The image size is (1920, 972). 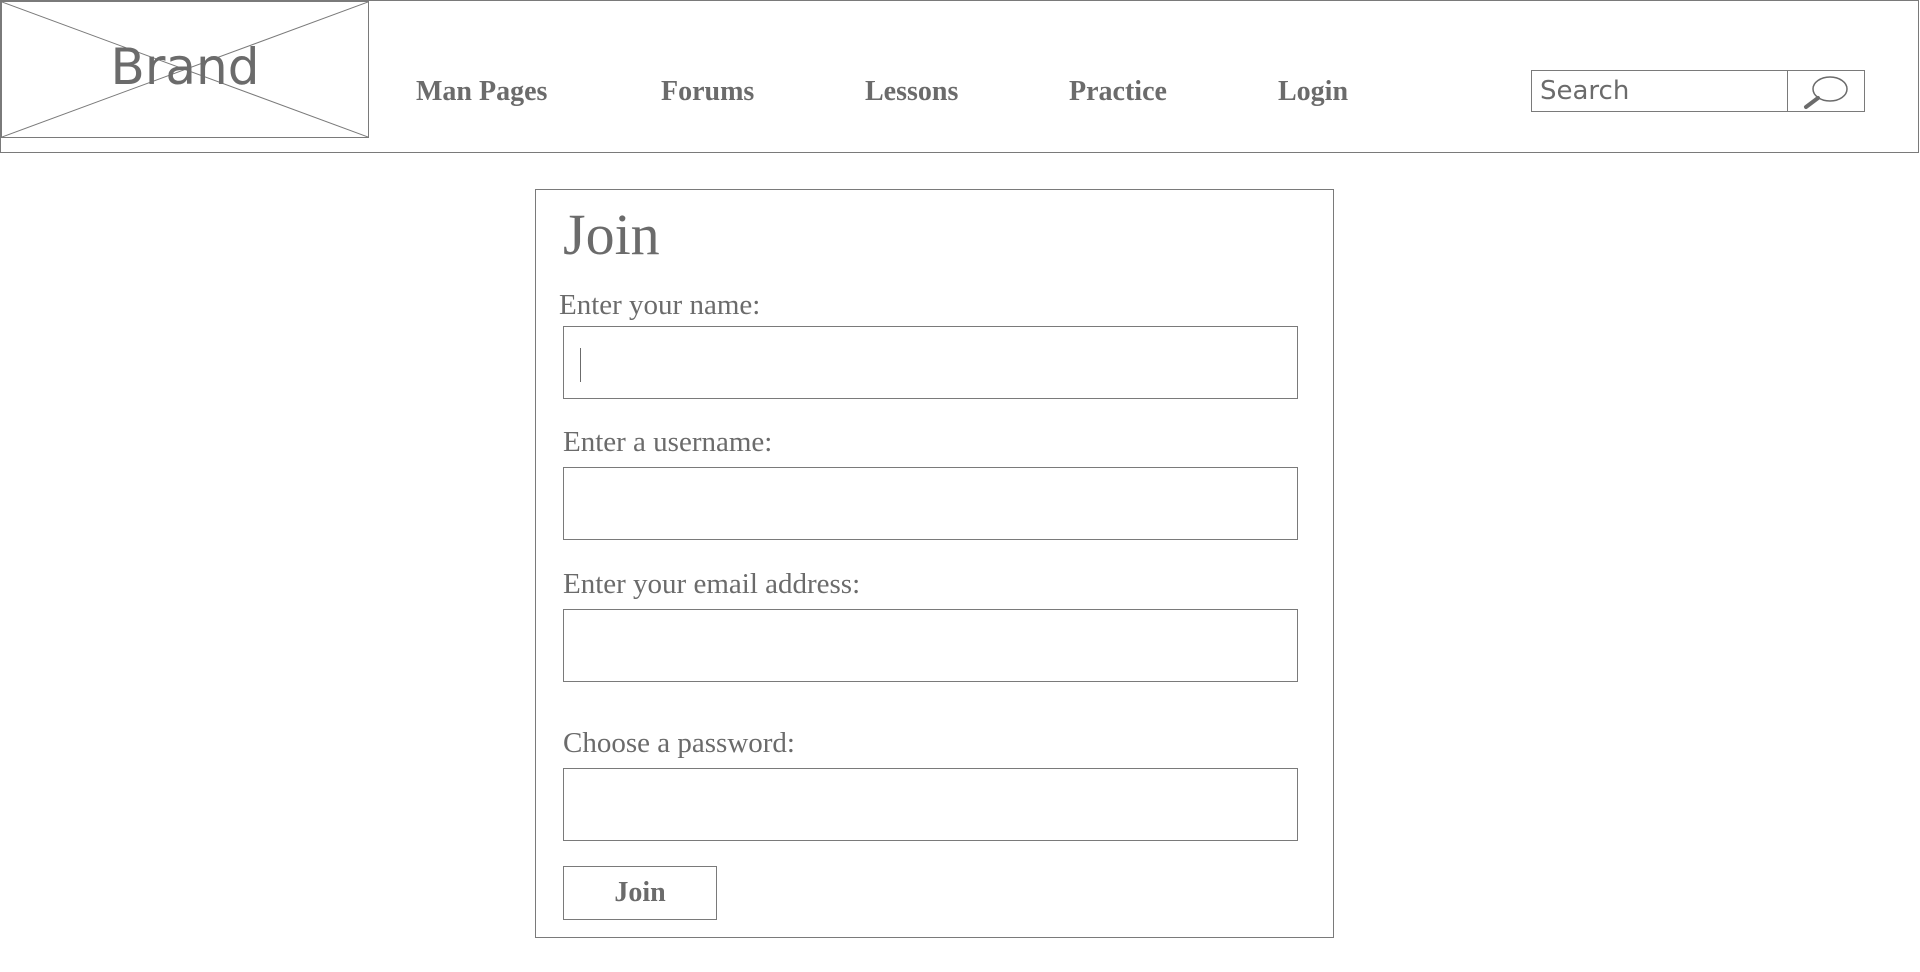 What do you see at coordinates (930, 362) in the screenshot?
I see `name-input` at bounding box center [930, 362].